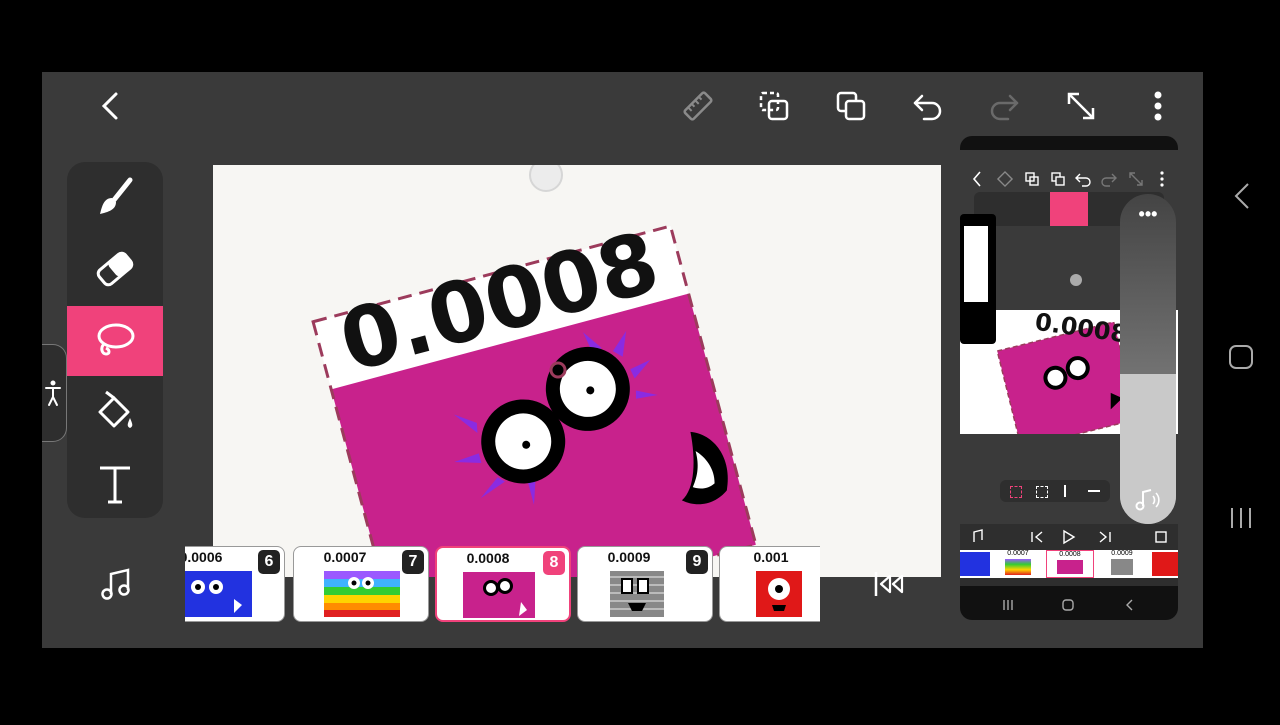 Image resolution: width=1280 pixels, height=725 pixels. What do you see at coordinates (1070, 537) in the screenshot?
I see `preview-playback-controls` at bounding box center [1070, 537].